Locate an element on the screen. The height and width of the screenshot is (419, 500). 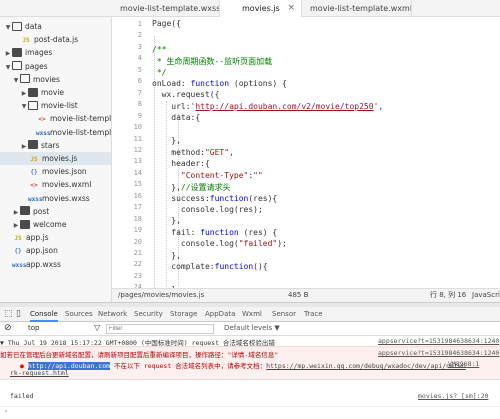
tree-item-label: stars is located at coordinates (50, 145).